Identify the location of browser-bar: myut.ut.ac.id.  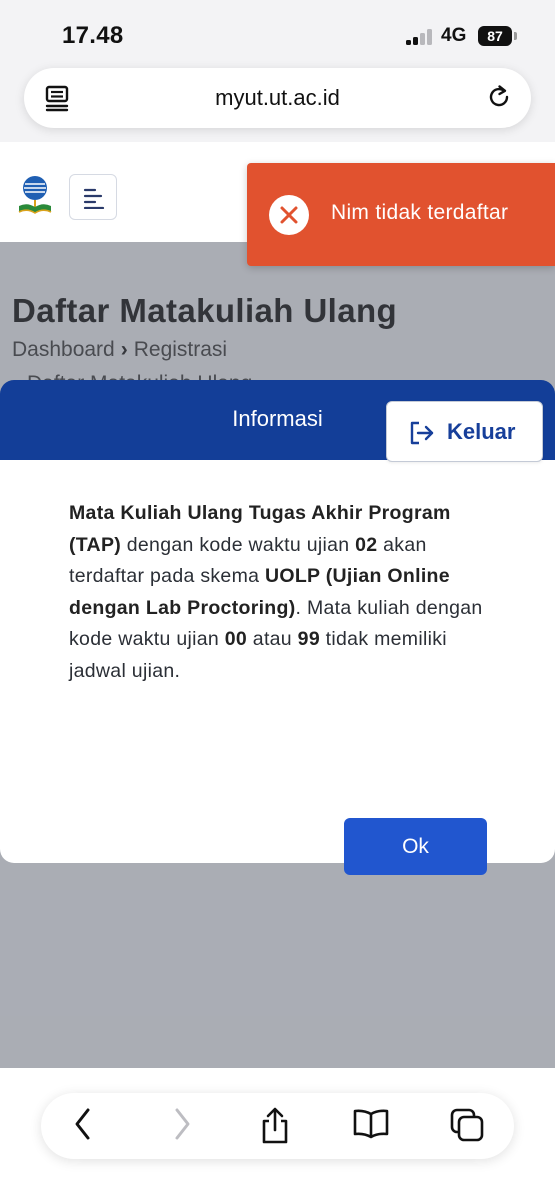
(277, 105).